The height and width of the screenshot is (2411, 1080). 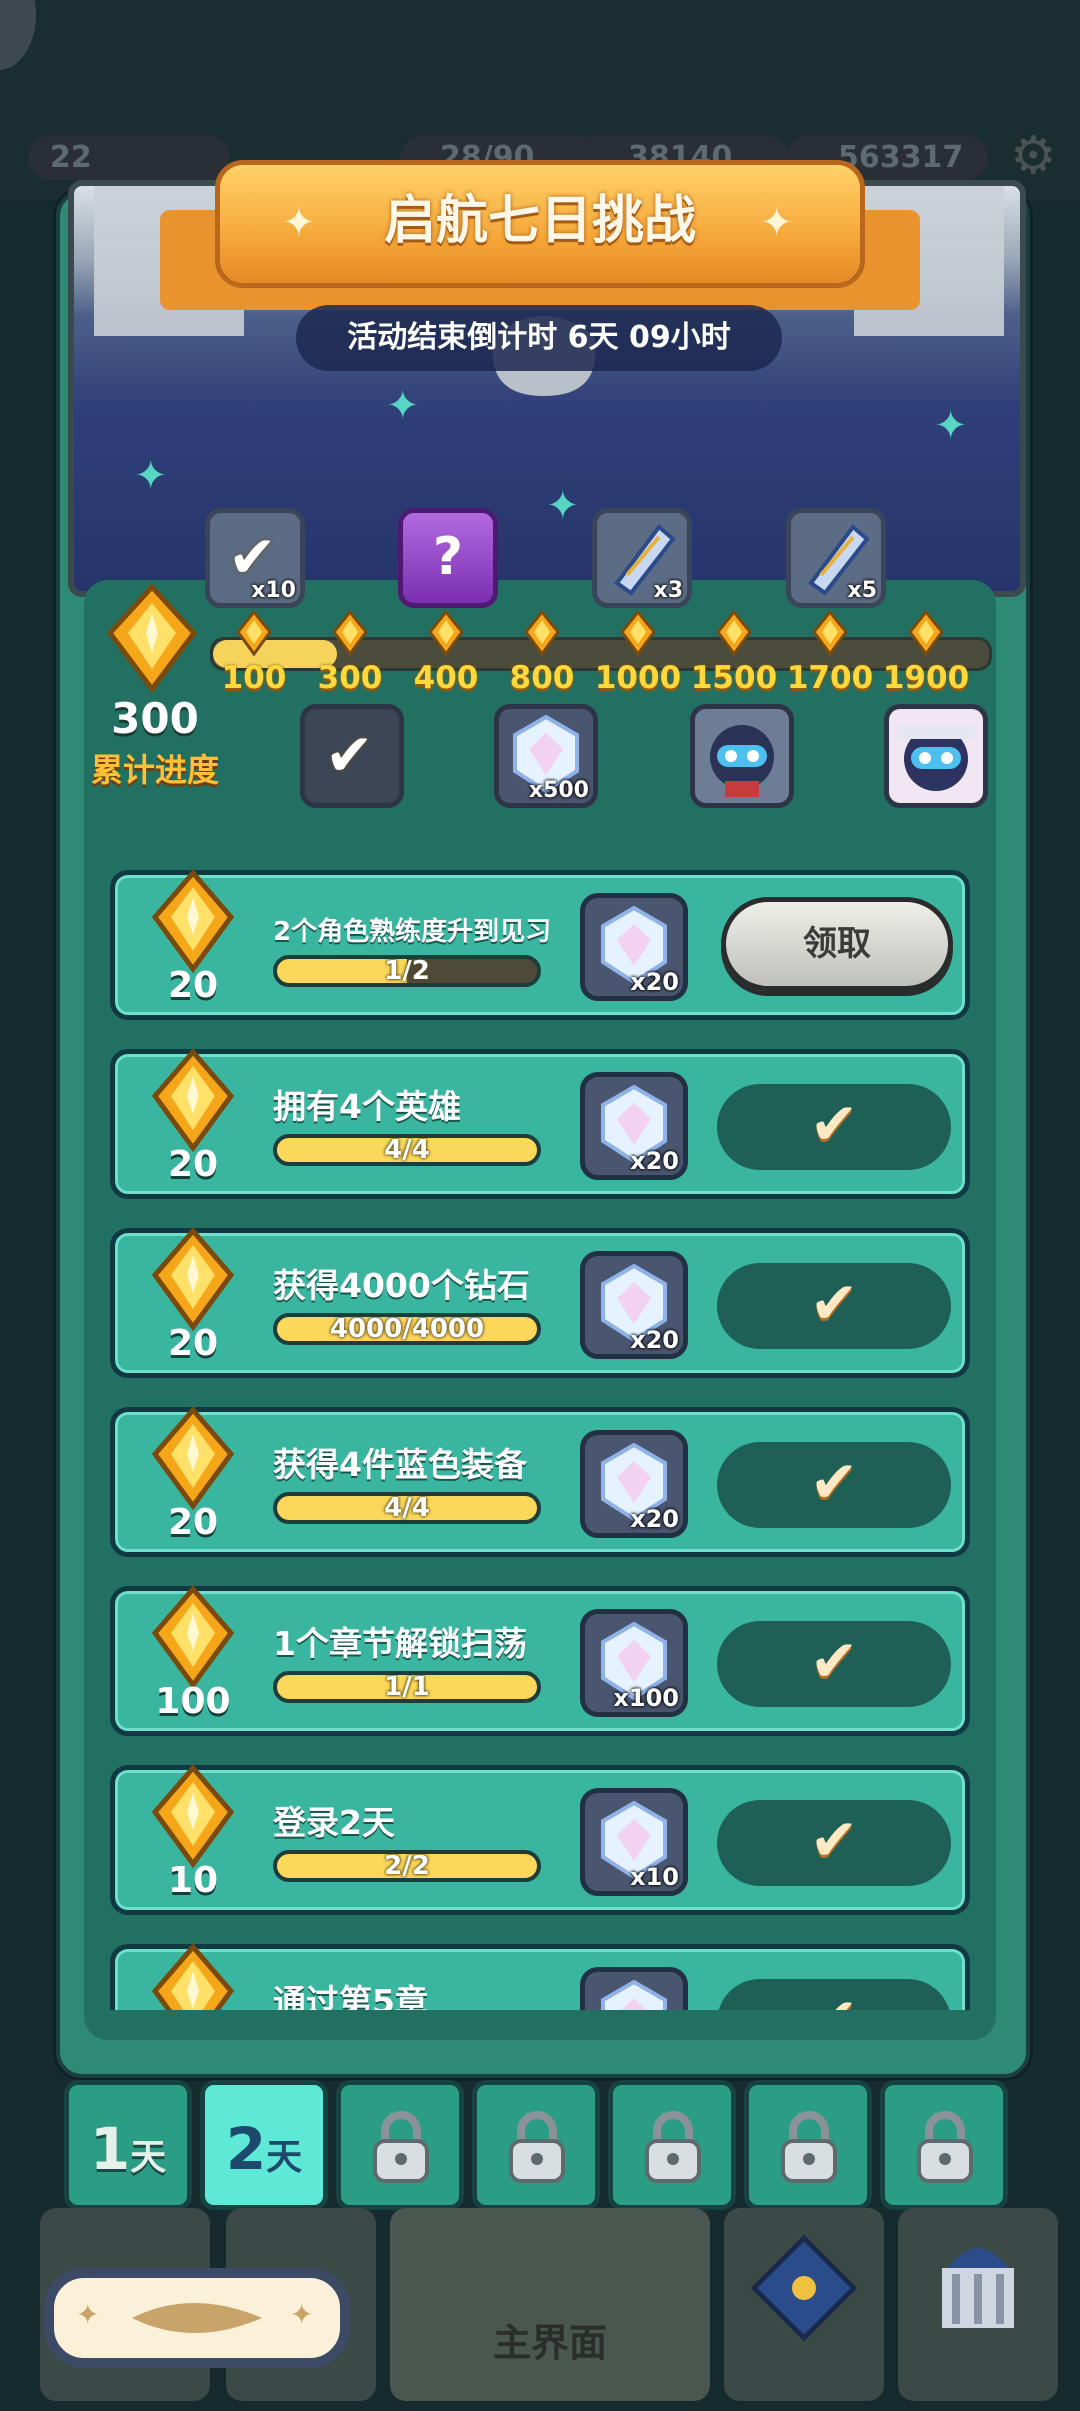 I want to click on task-reward: x10, so click(x=634, y=1842).